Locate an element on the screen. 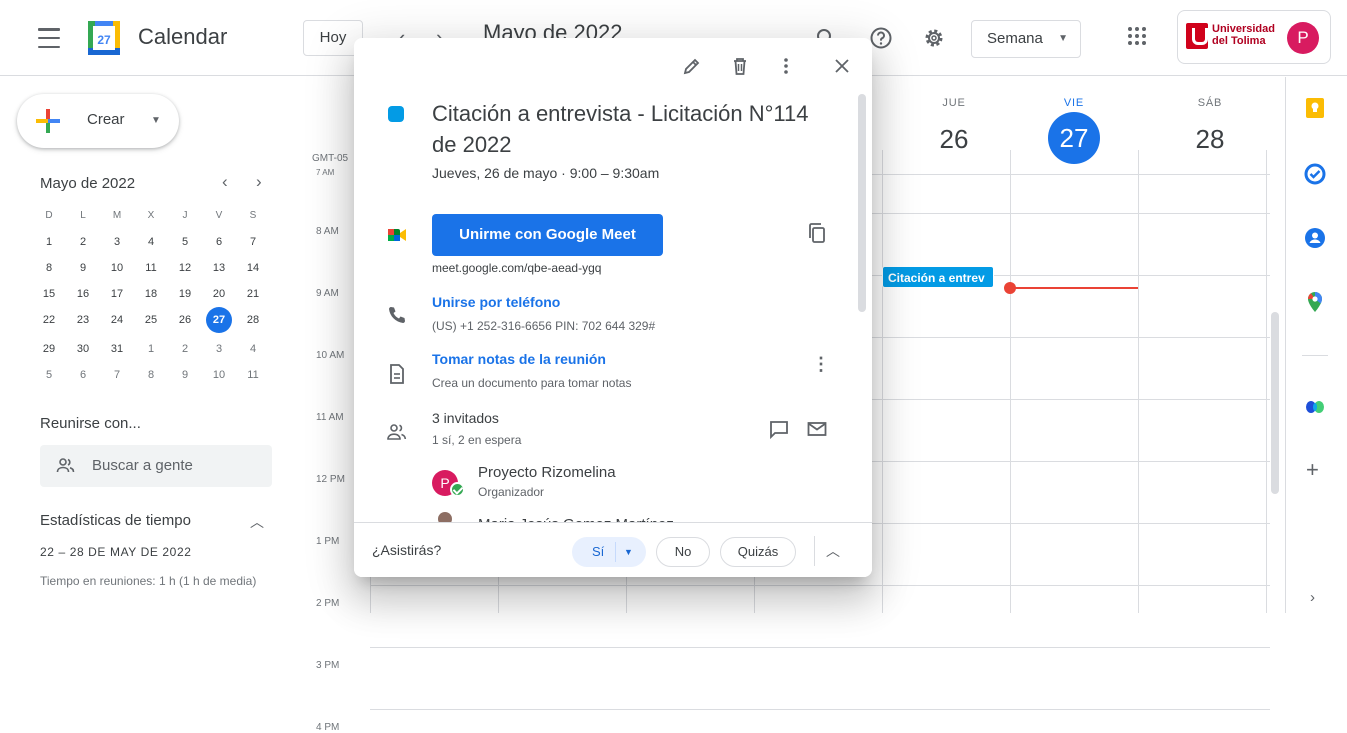 This screenshot has height=733, width=1347. take-notes-detail: Crea un documento para tomar notas is located at coordinates (532, 383).